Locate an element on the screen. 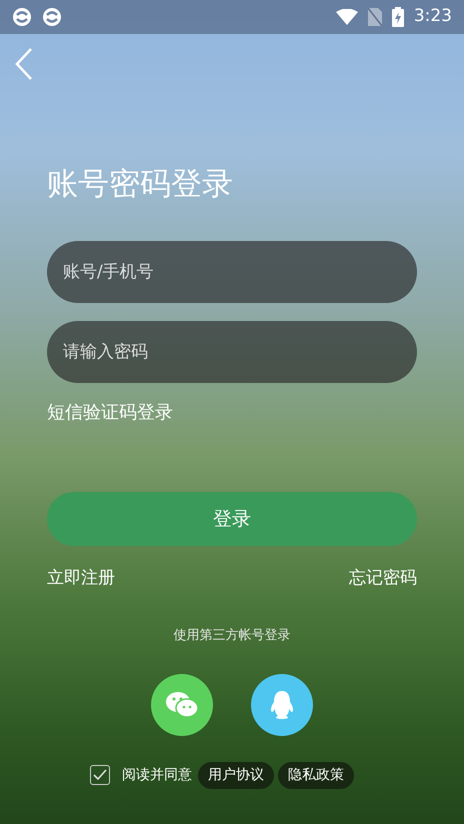 The image size is (464, 824). sms-login-link: 短信验证码登录 is located at coordinates (110, 413).